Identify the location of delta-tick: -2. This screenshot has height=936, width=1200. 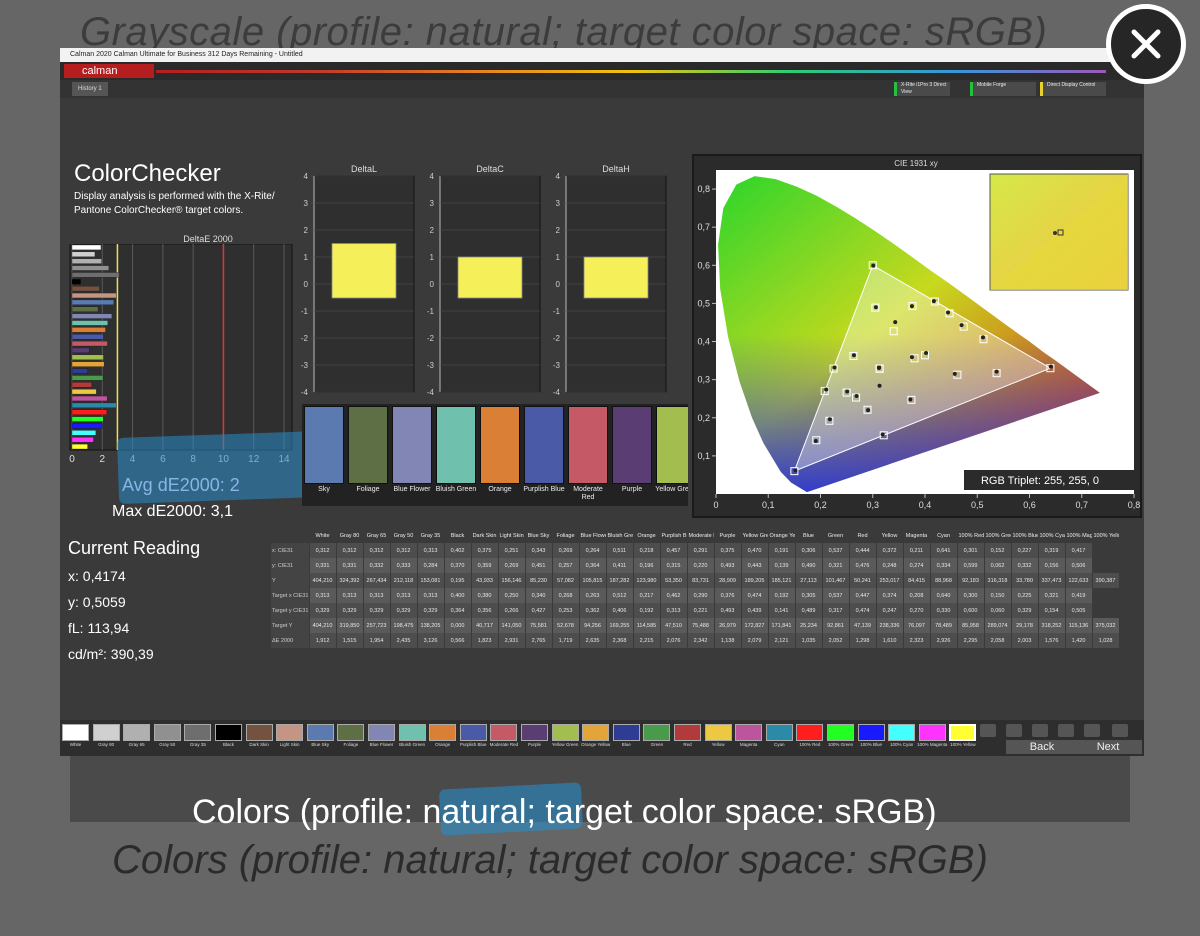
(557, 338).